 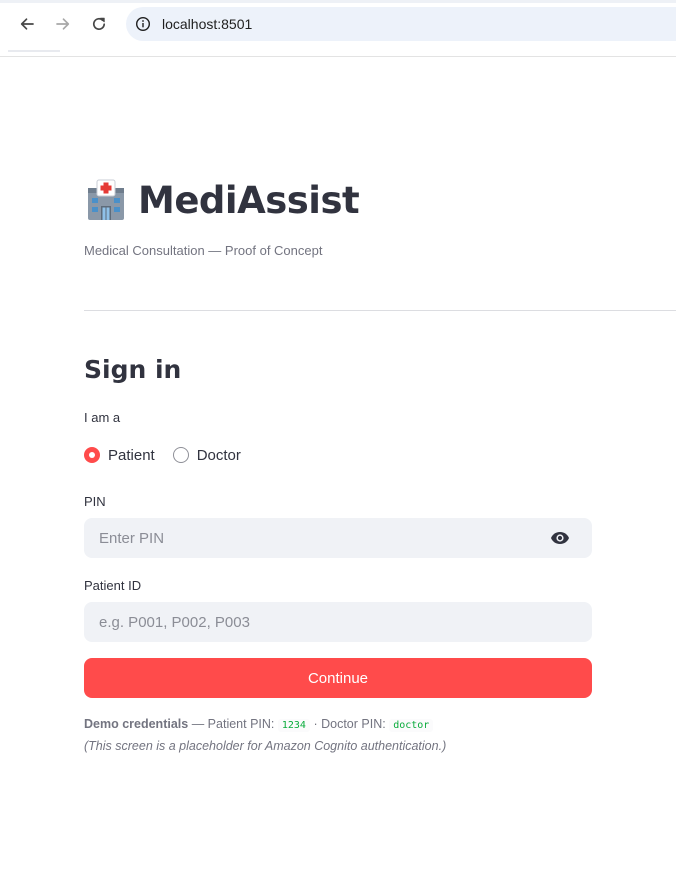 I want to click on arrow-right-icon, so click(x=63, y=24).